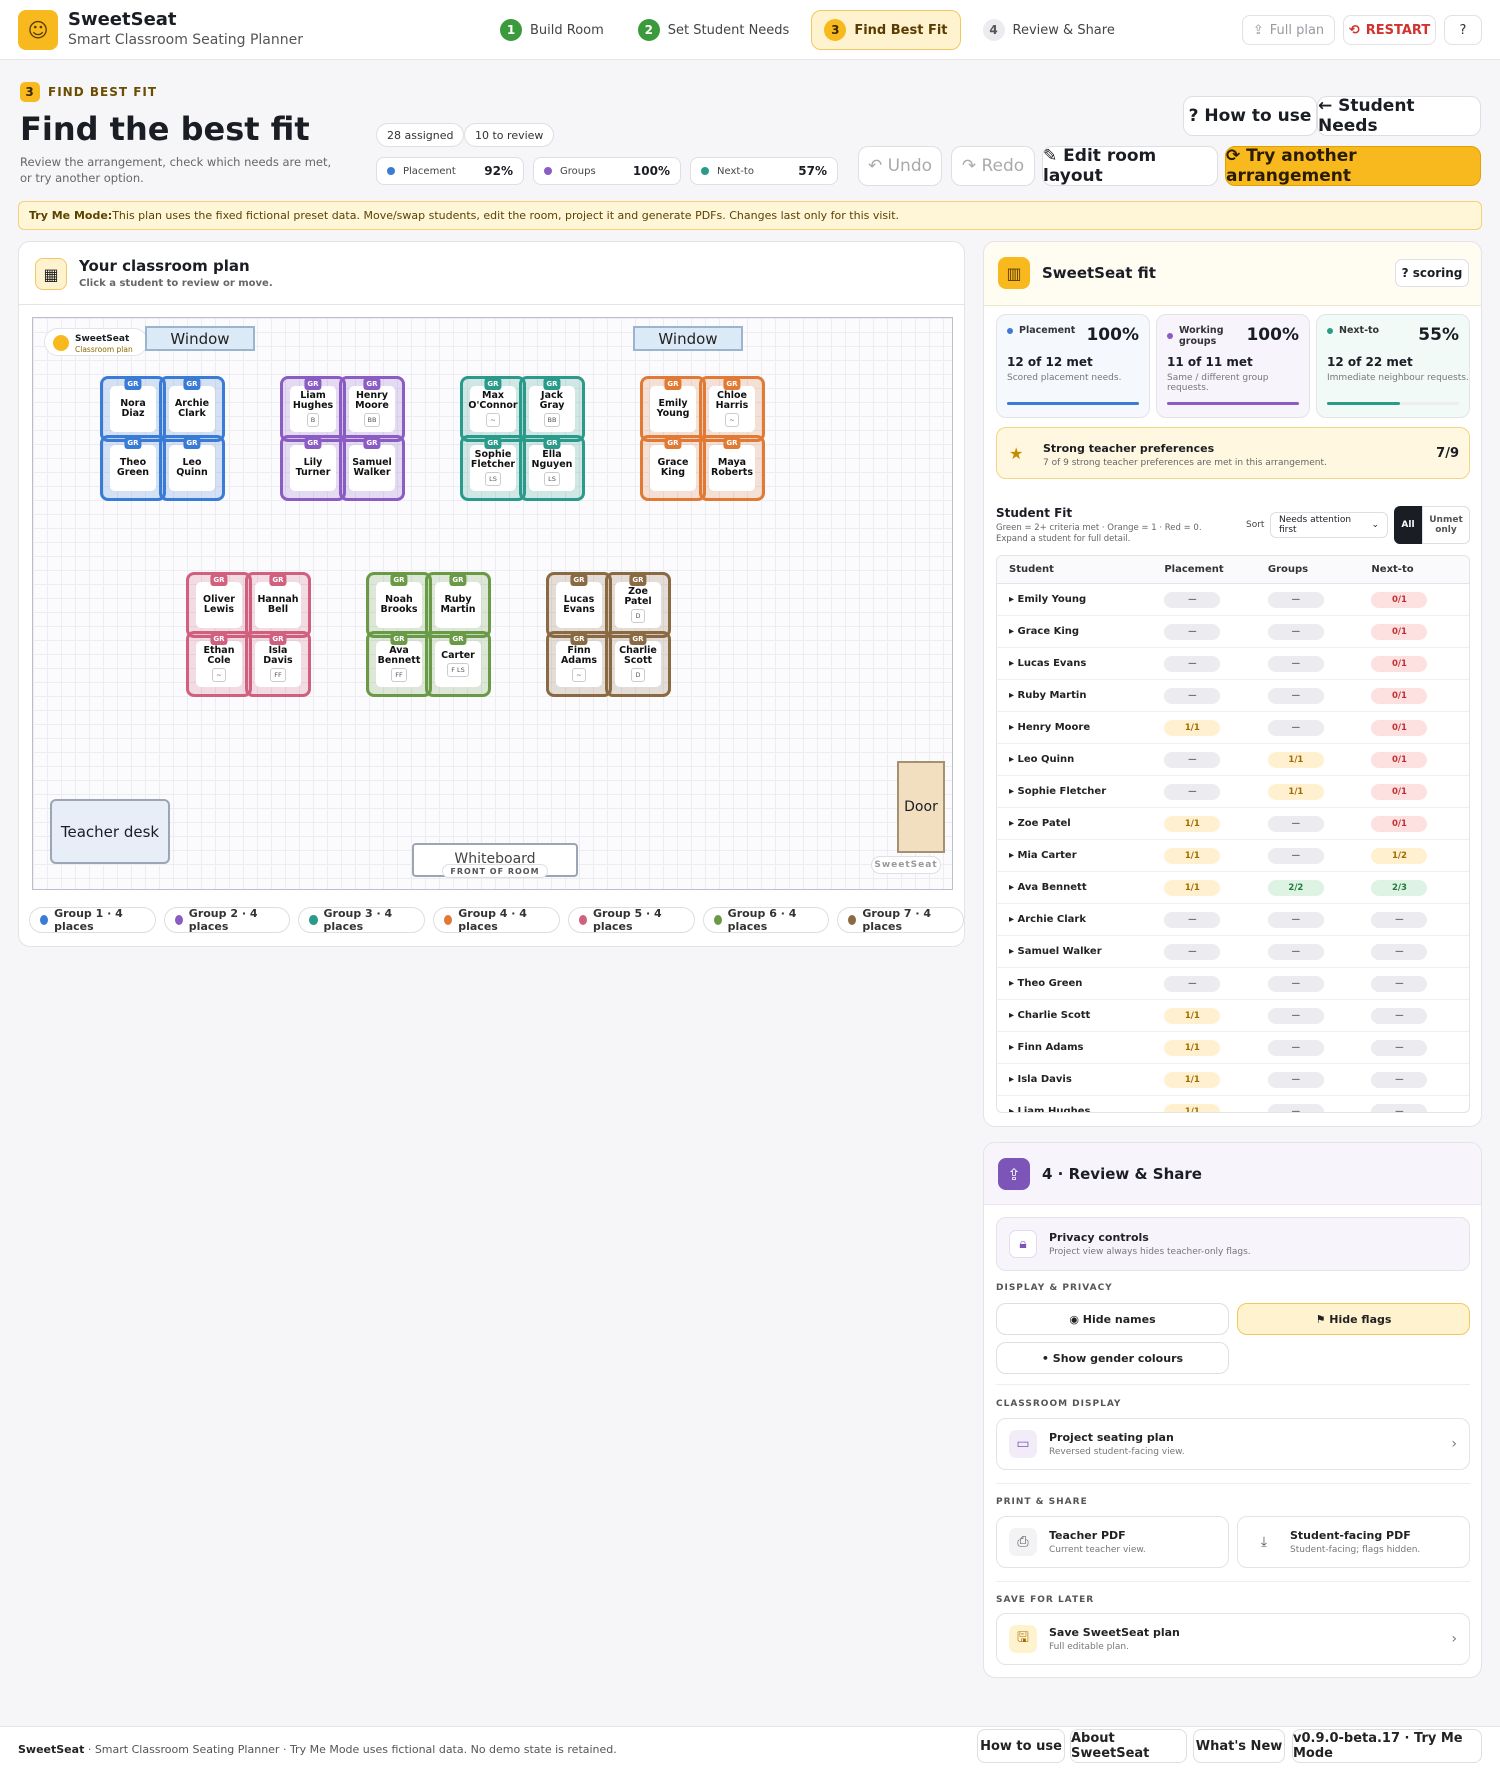  Describe the element at coordinates (1233, 1048) in the screenshot. I see `table-row: ▸ Finn Adams 1/1 — —` at that location.